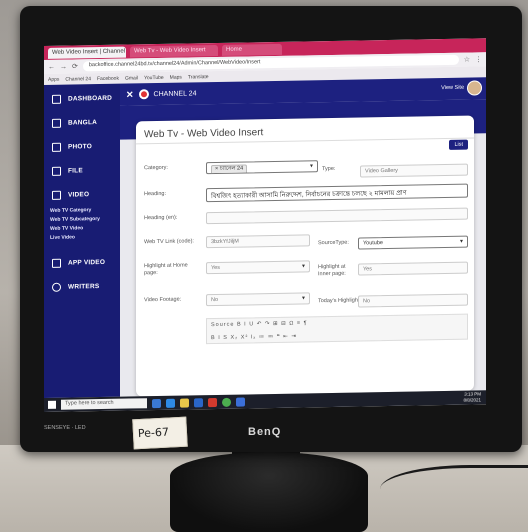  What do you see at coordinates (478, 59) in the screenshot?
I see `menu-icon: ⋮` at bounding box center [478, 59].